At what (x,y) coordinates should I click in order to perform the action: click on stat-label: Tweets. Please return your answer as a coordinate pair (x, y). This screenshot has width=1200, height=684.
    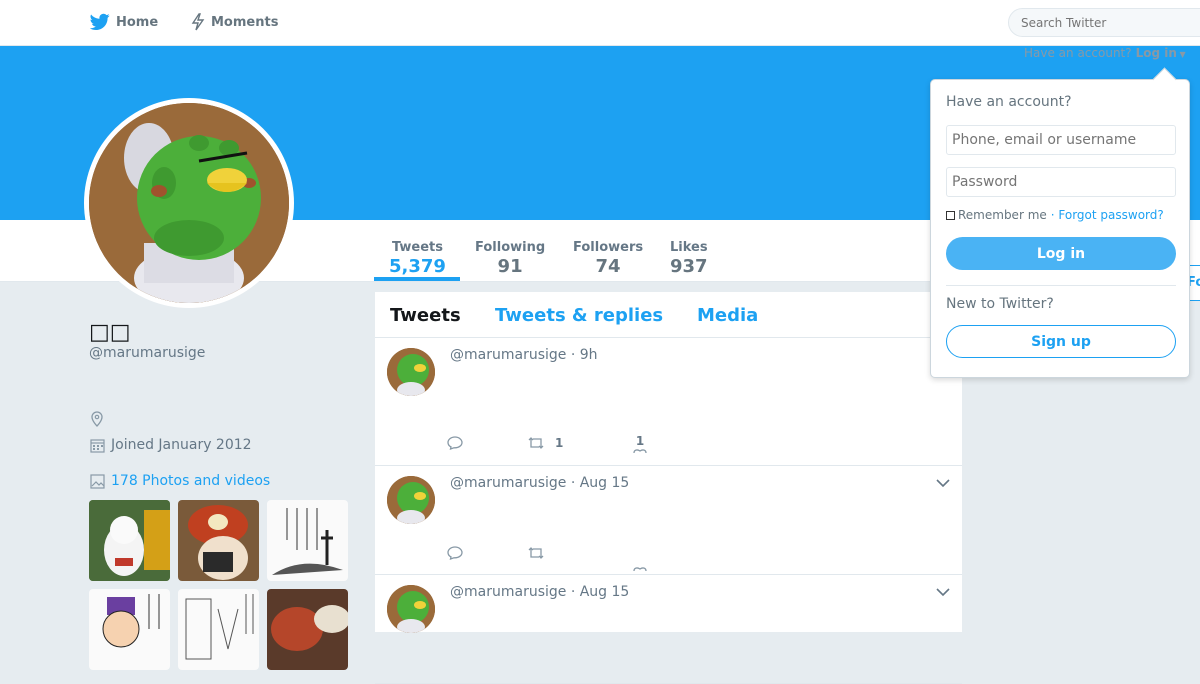
    Looking at the image, I should click on (417, 247).